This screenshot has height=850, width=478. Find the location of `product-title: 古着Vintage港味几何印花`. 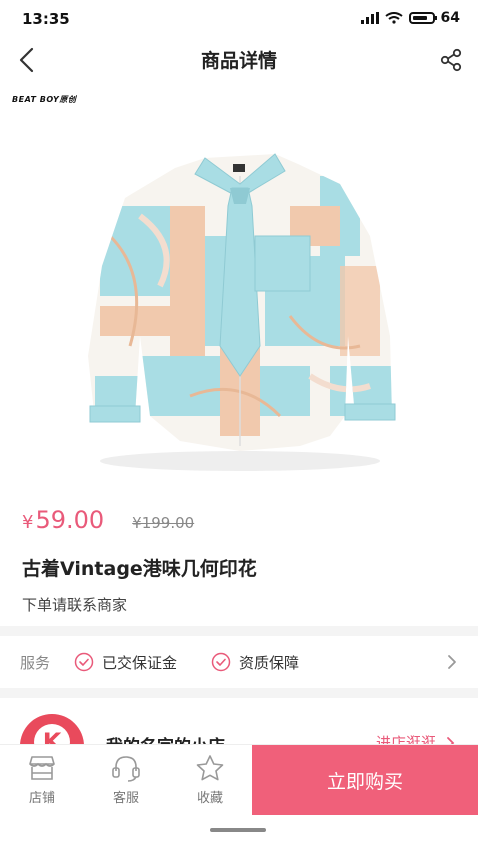

product-title: 古着Vintage港味几何印花 is located at coordinates (139, 569).